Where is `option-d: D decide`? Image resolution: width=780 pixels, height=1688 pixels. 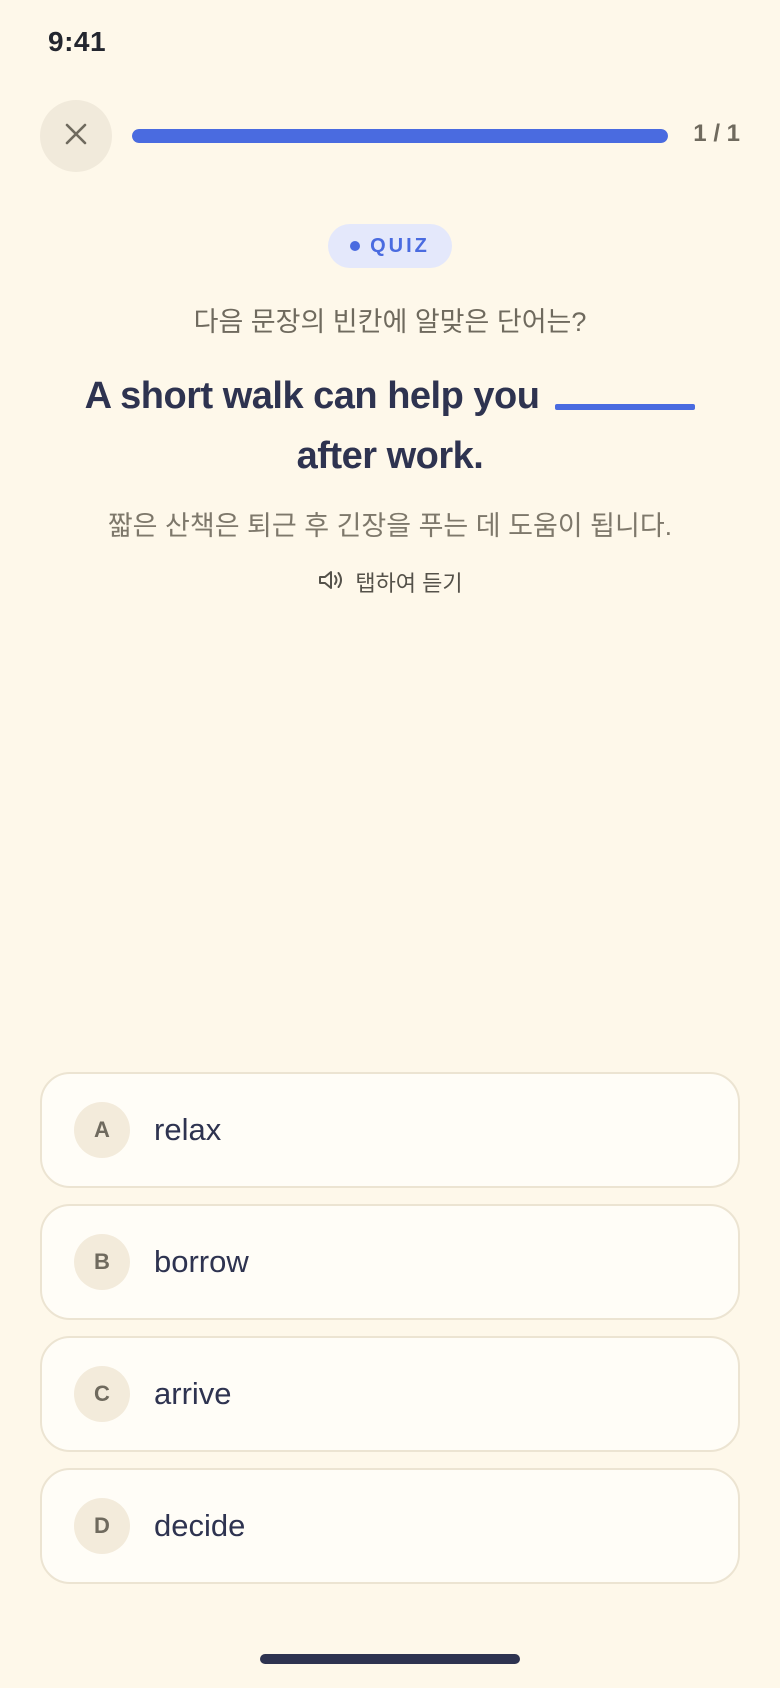 option-d: D decide is located at coordinates (390, 1526).